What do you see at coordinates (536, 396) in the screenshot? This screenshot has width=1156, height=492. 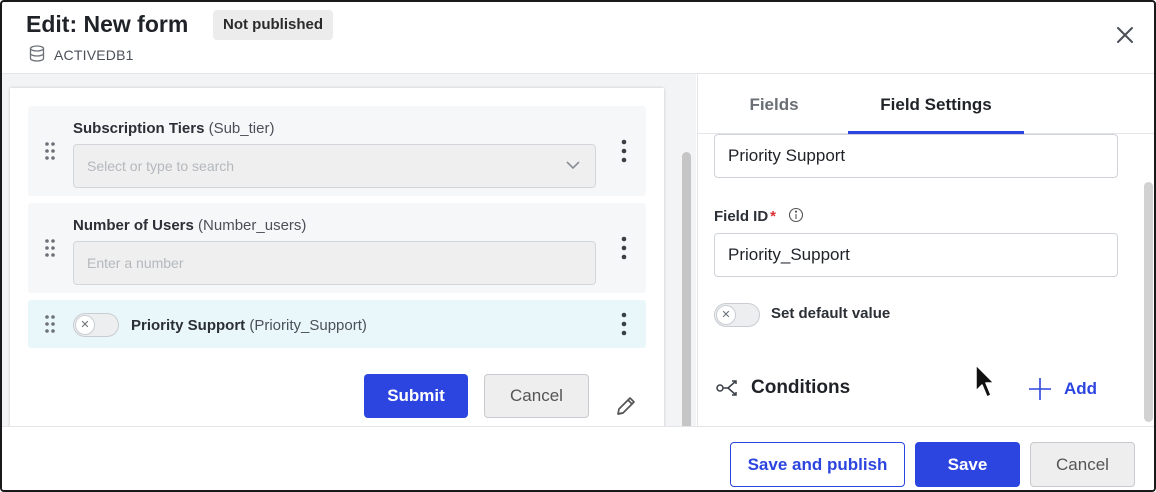 I see `form-cancel-button: Cancel` at bounding box center [536, 396].